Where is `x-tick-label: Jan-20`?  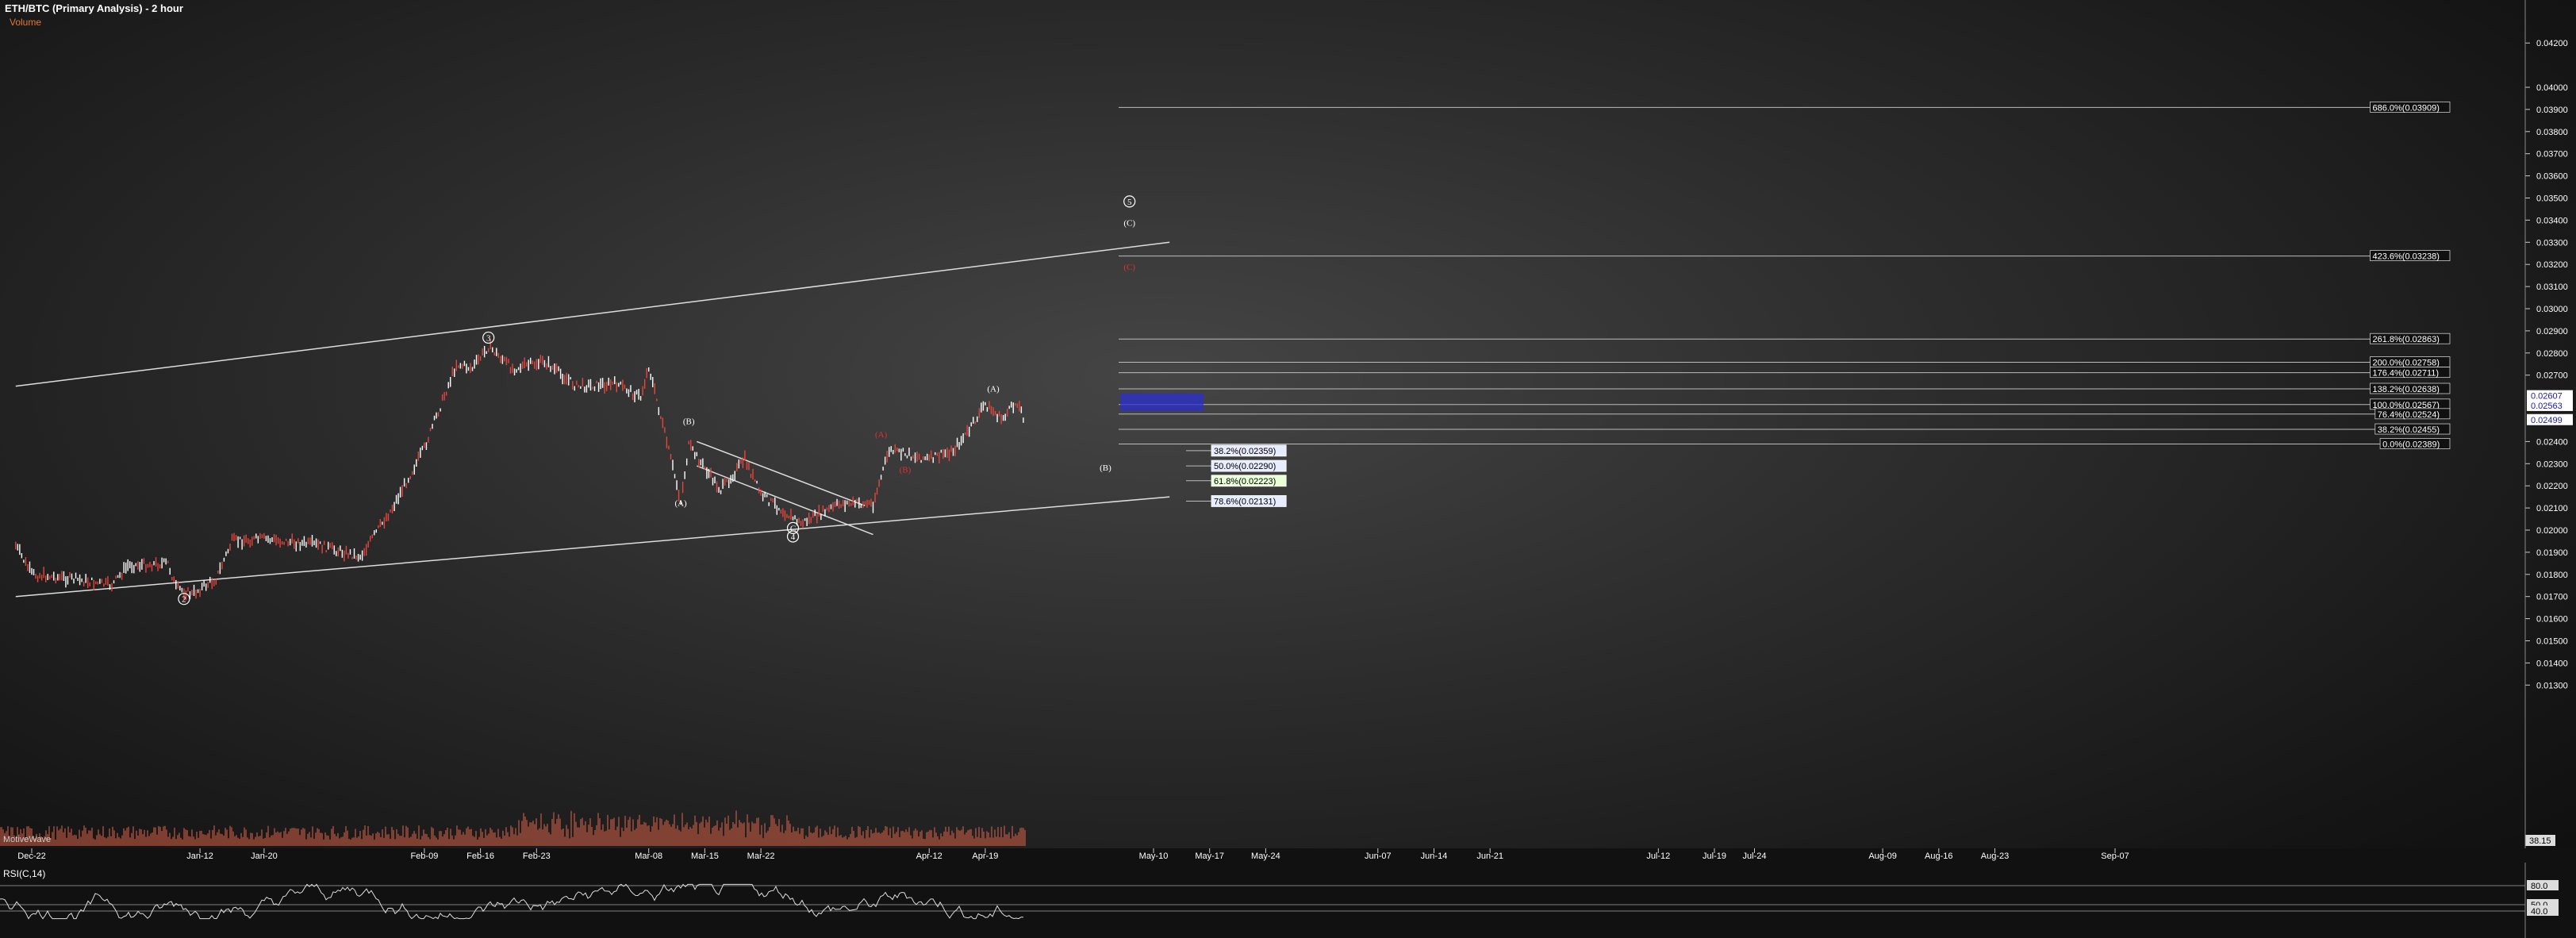 x-tick-label: Jan-20 is located at coordinates (264, 856).